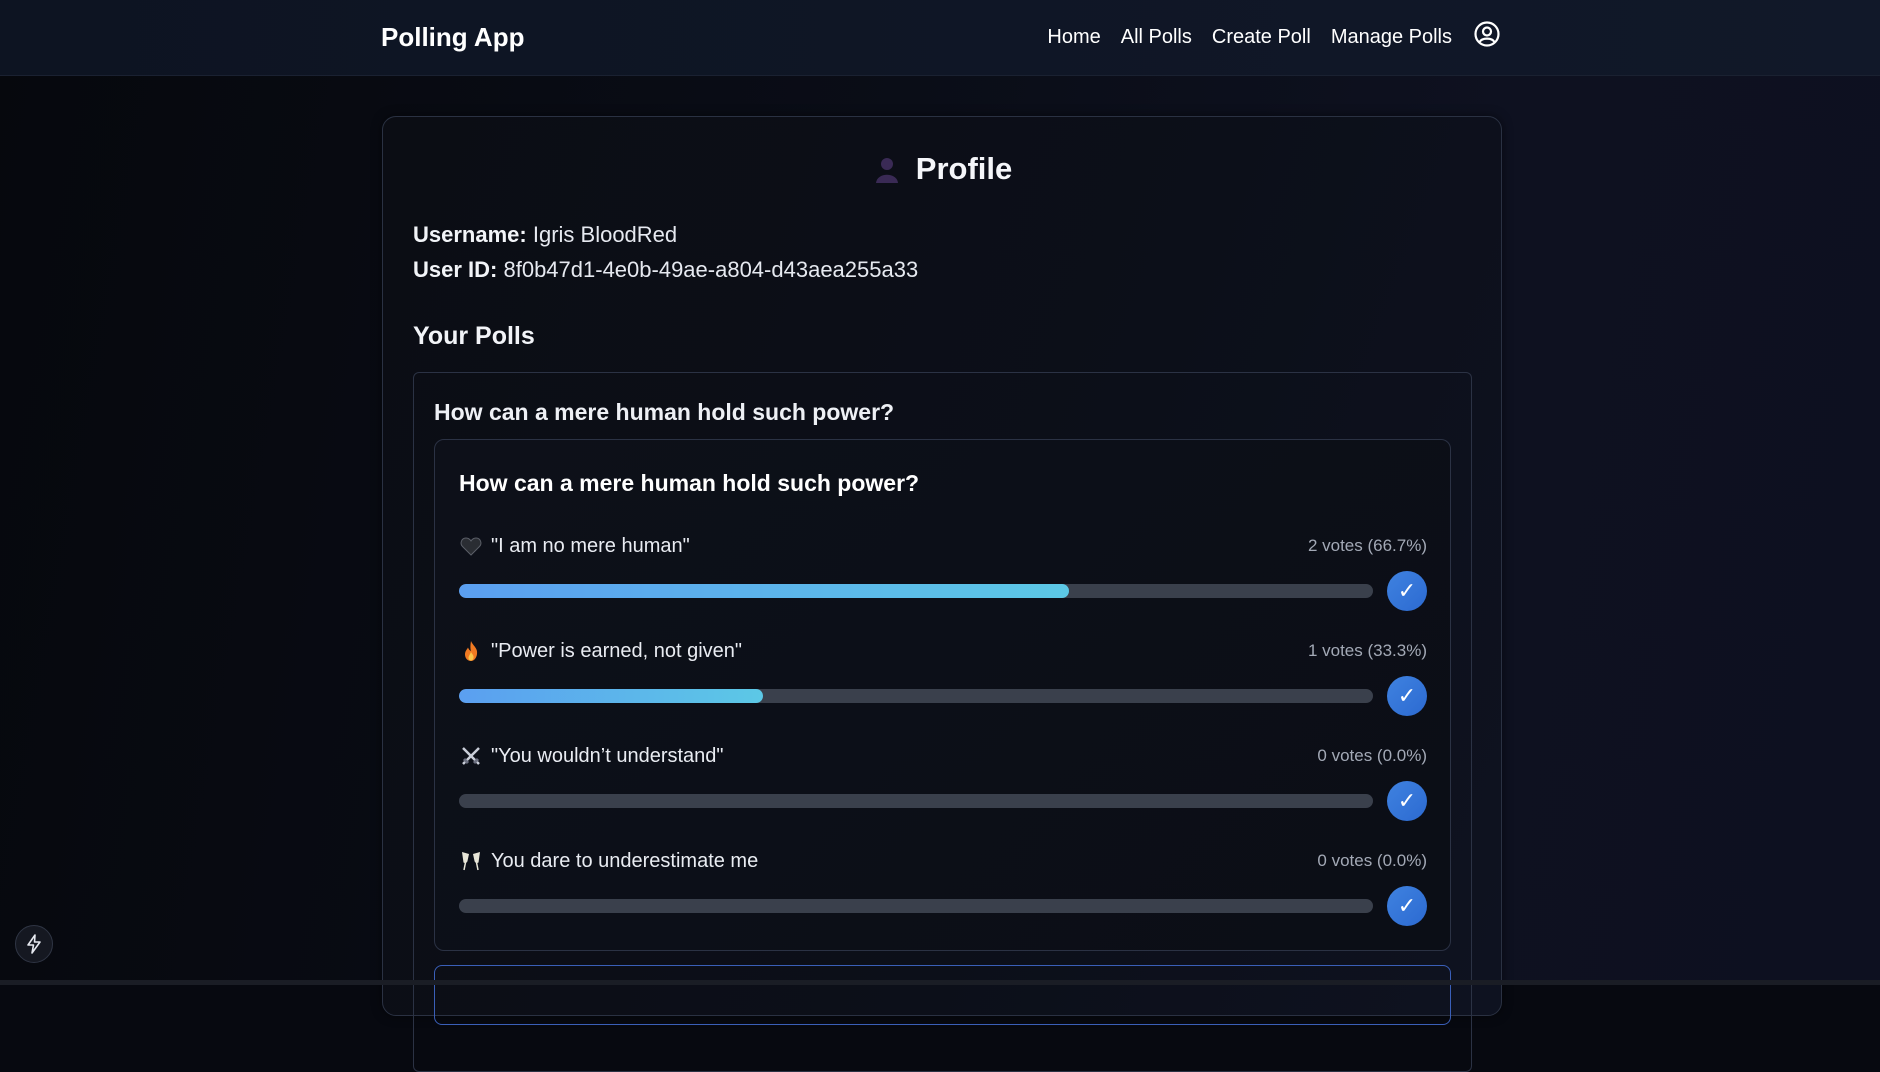 This screenshot has width=1880, height=1072. Describe the element at coordinates (887, 169) in the screenshot. I see `person-silhouette-icon` at that location.